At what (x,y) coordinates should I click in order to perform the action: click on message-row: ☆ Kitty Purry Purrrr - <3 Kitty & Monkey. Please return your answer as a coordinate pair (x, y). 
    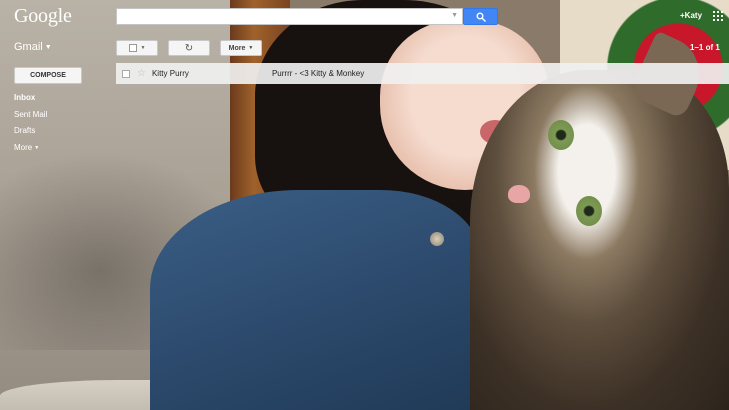
    Looking at the image, I should click on (422, 73).